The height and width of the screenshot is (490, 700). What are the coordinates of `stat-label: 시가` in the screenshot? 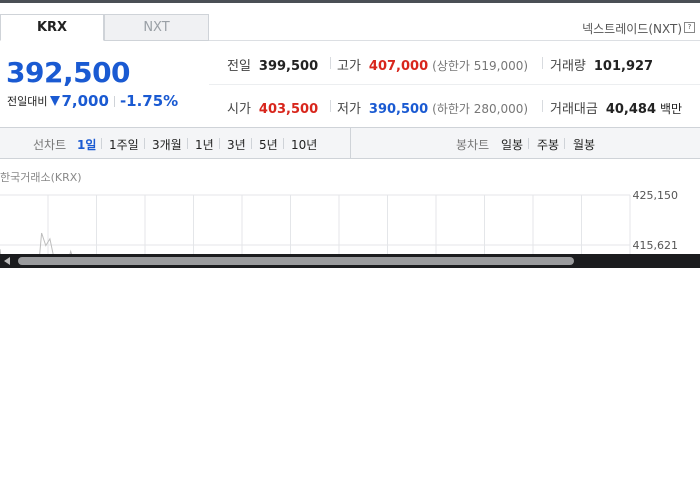 It's located at (239, 109).